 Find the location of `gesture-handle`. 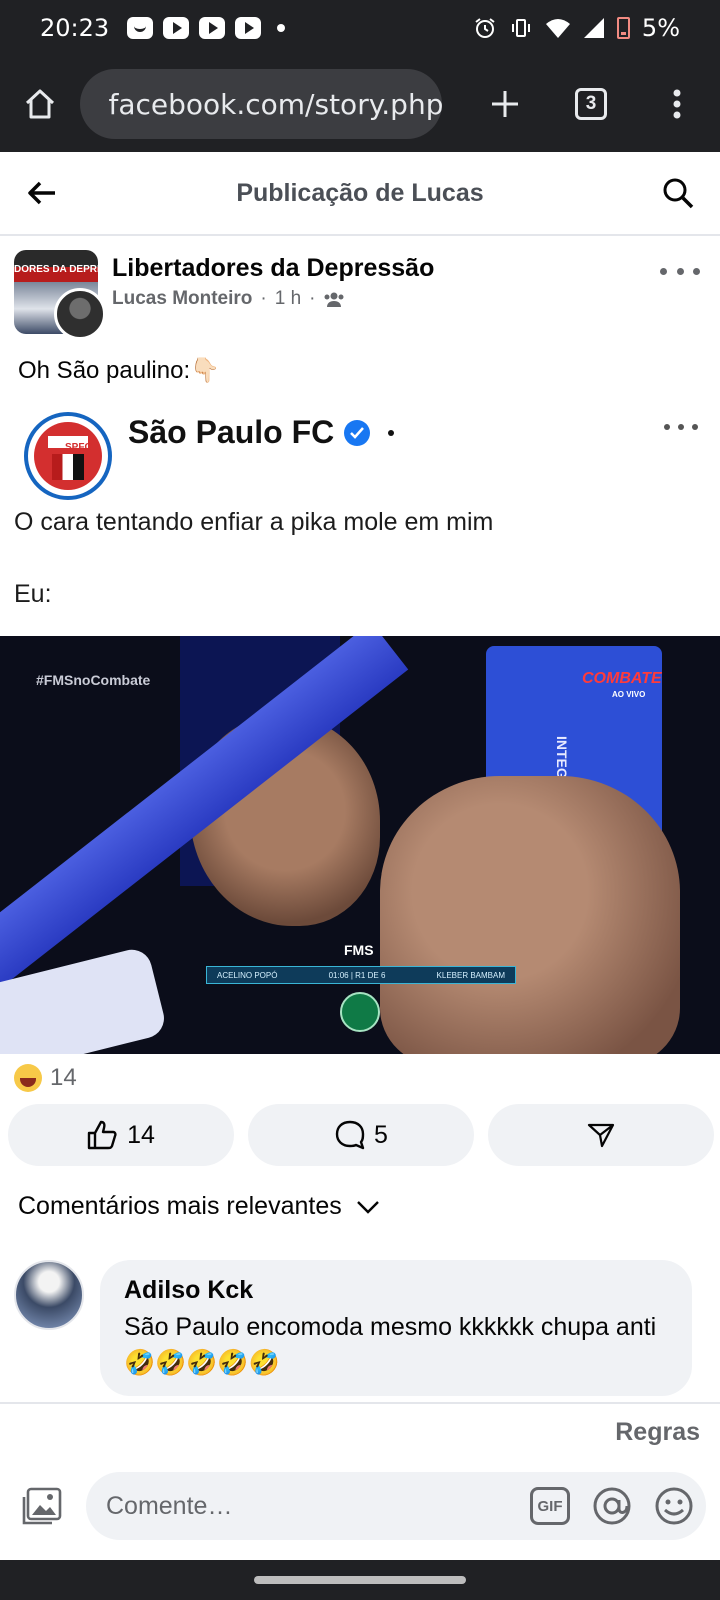

gesture-handle is located at coordinates (360, 1580).